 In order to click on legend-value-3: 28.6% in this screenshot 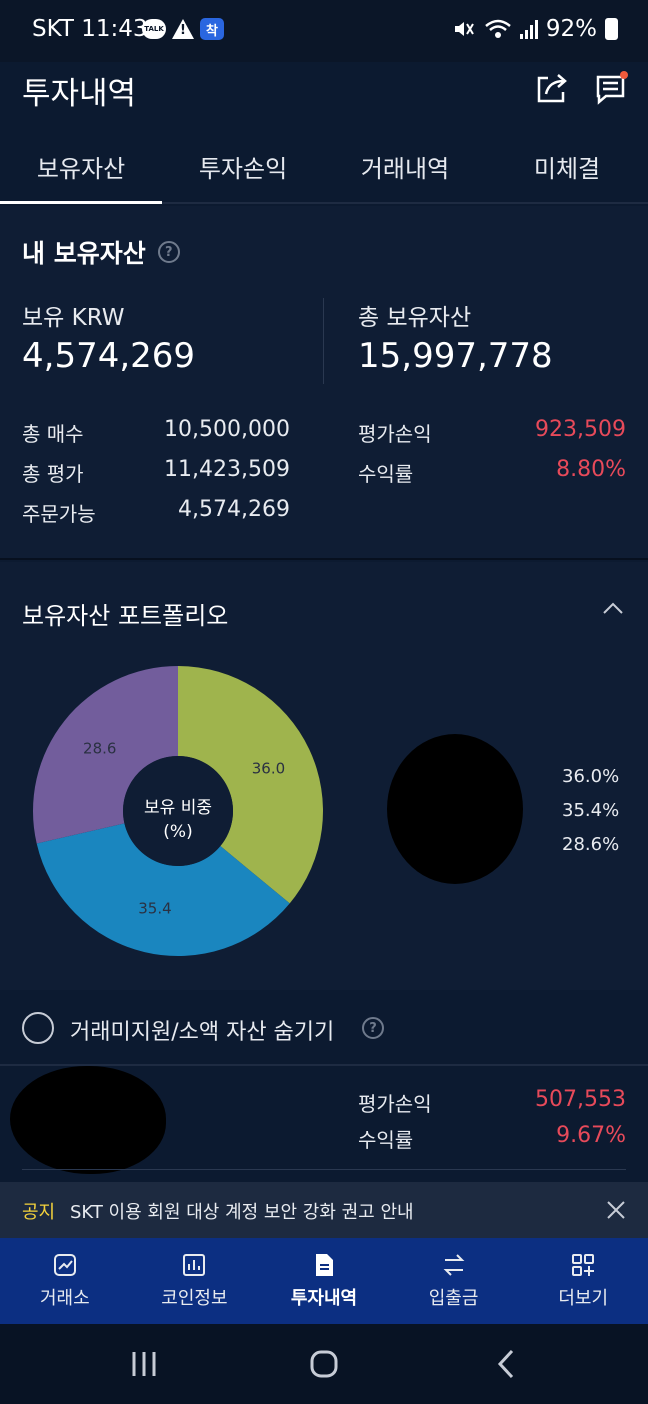, I will do `click(591, 844)`.